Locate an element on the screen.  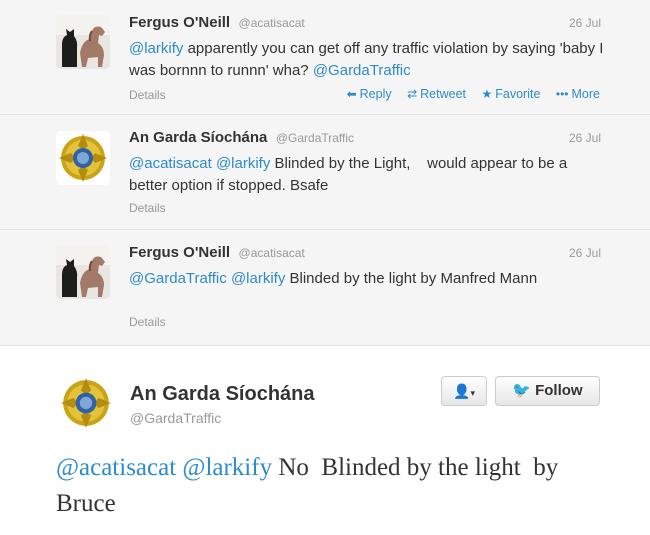
follow-label: Follow is located at coordinates (559, 390).